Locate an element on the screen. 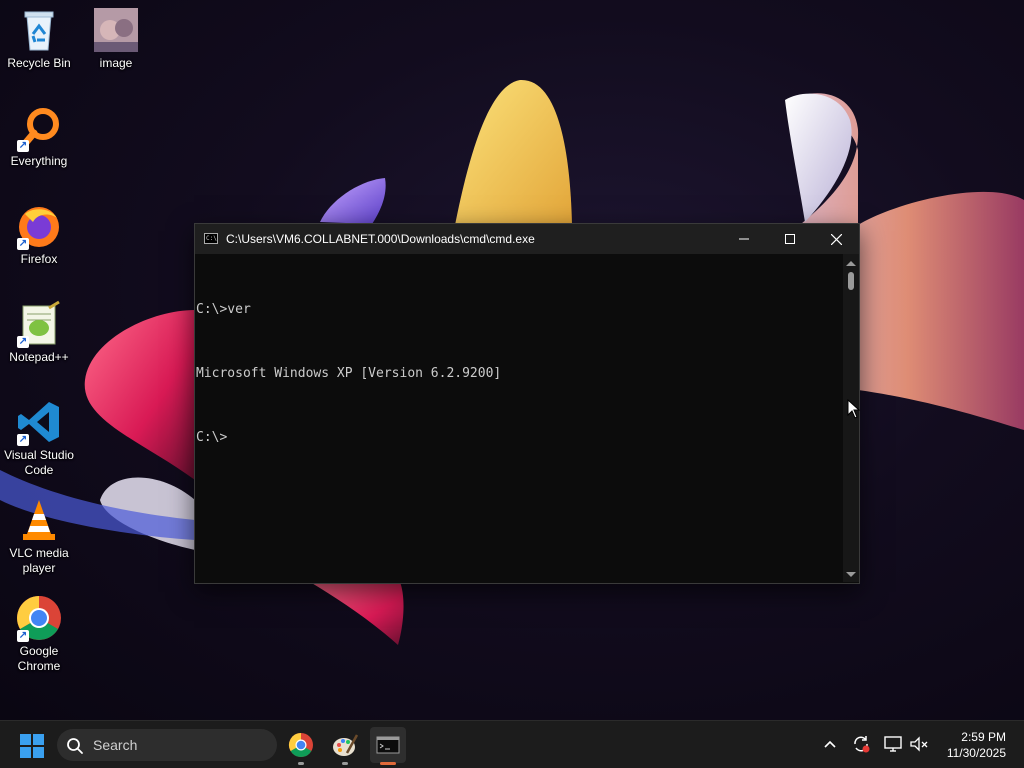 The width and height of the screenshot is (1024, 768). mouse-cursor-icon is located at coordinates (854, 409).